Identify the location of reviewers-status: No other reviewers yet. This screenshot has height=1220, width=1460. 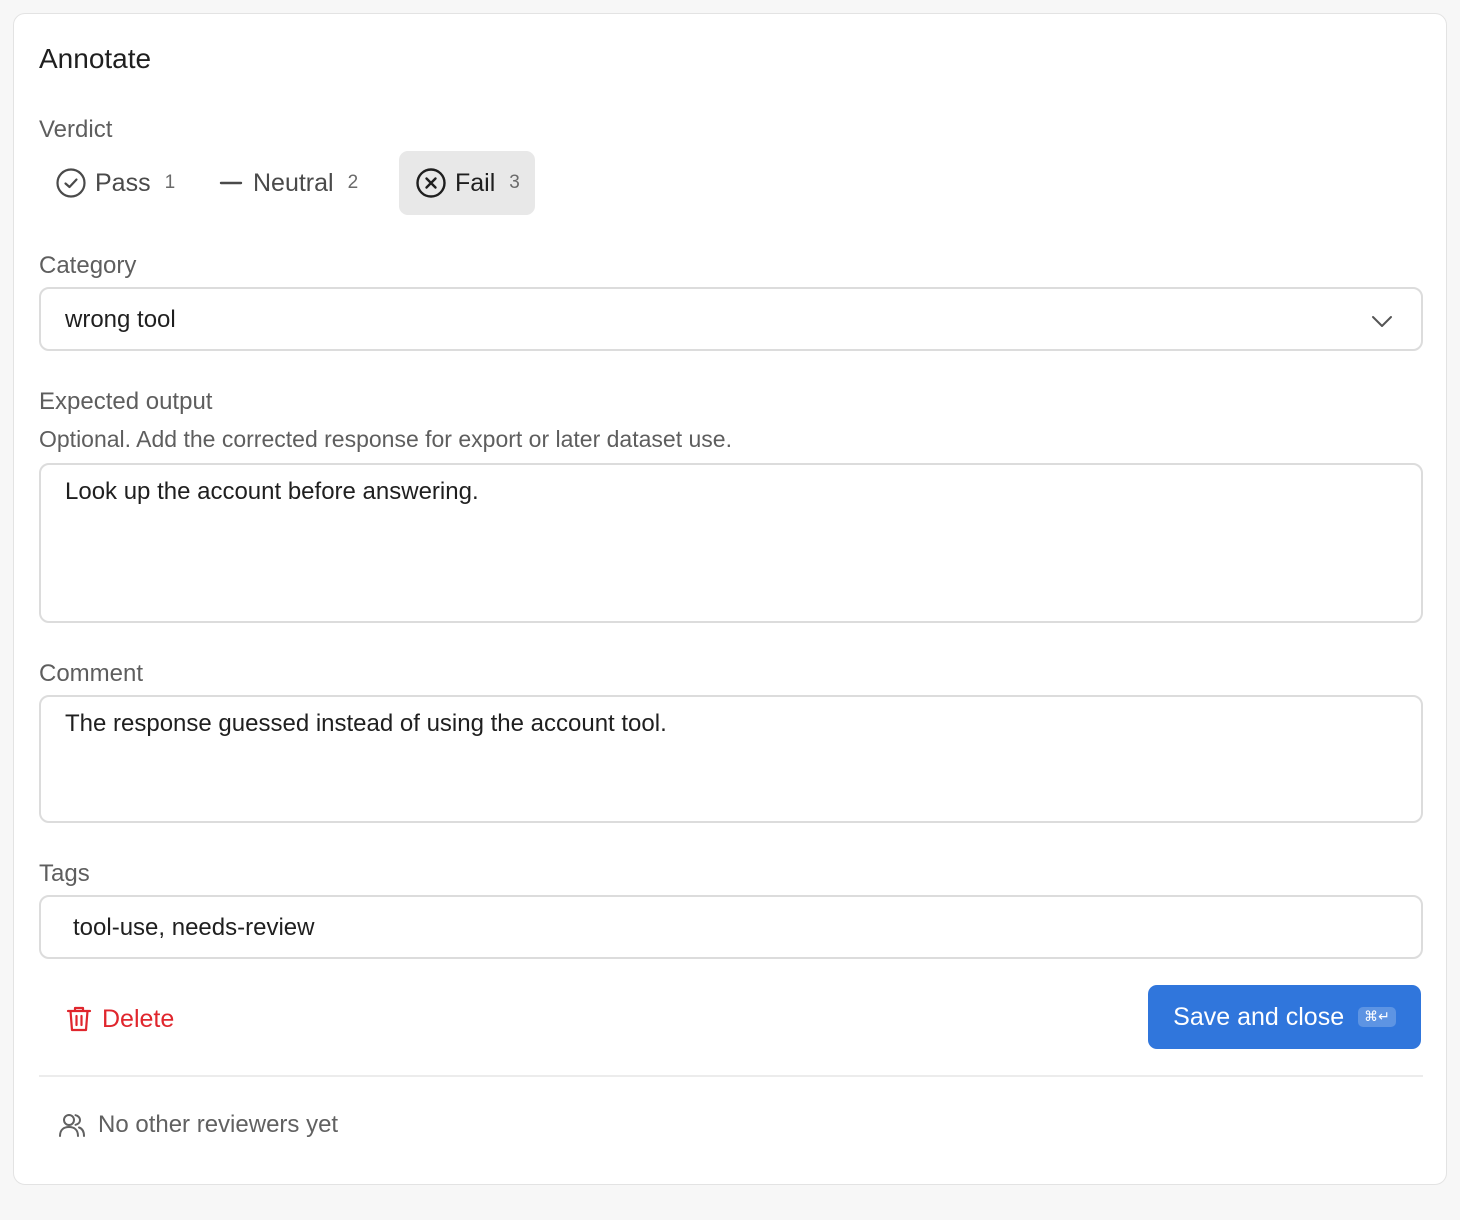
(198, 1125).